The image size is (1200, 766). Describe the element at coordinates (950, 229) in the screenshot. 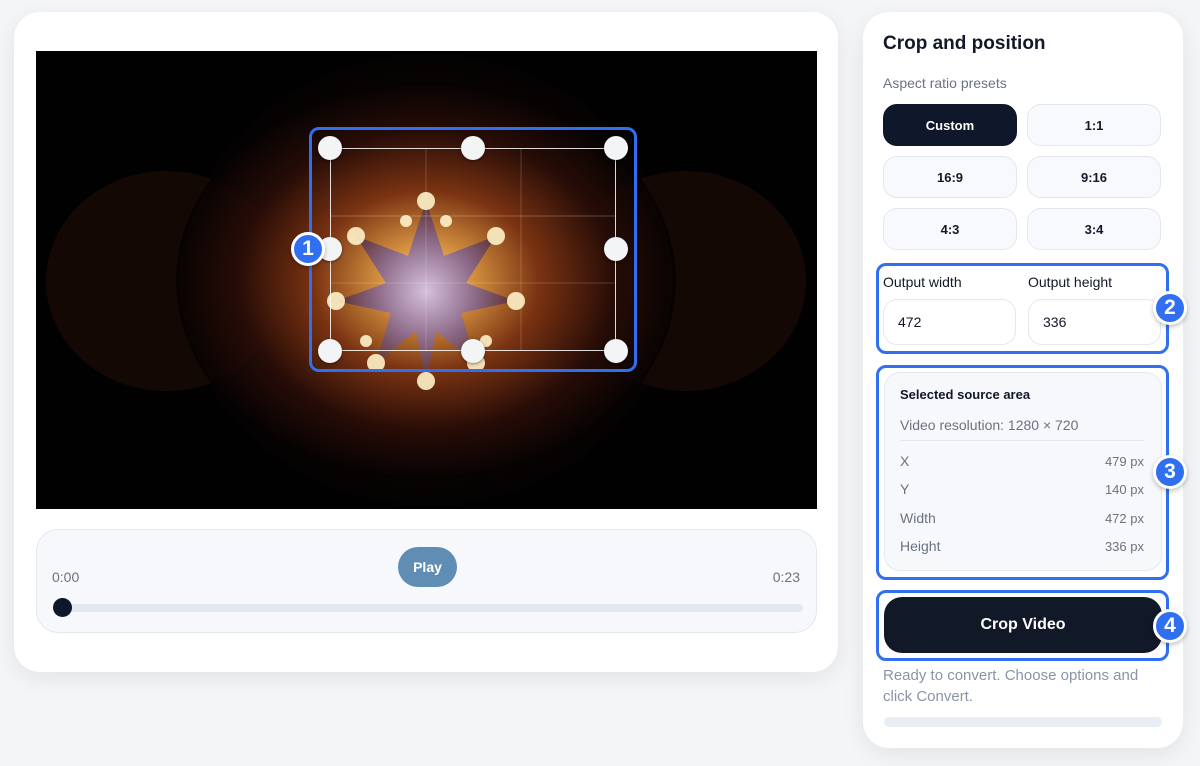

I see `preset-4-3: 4:3` at that location.